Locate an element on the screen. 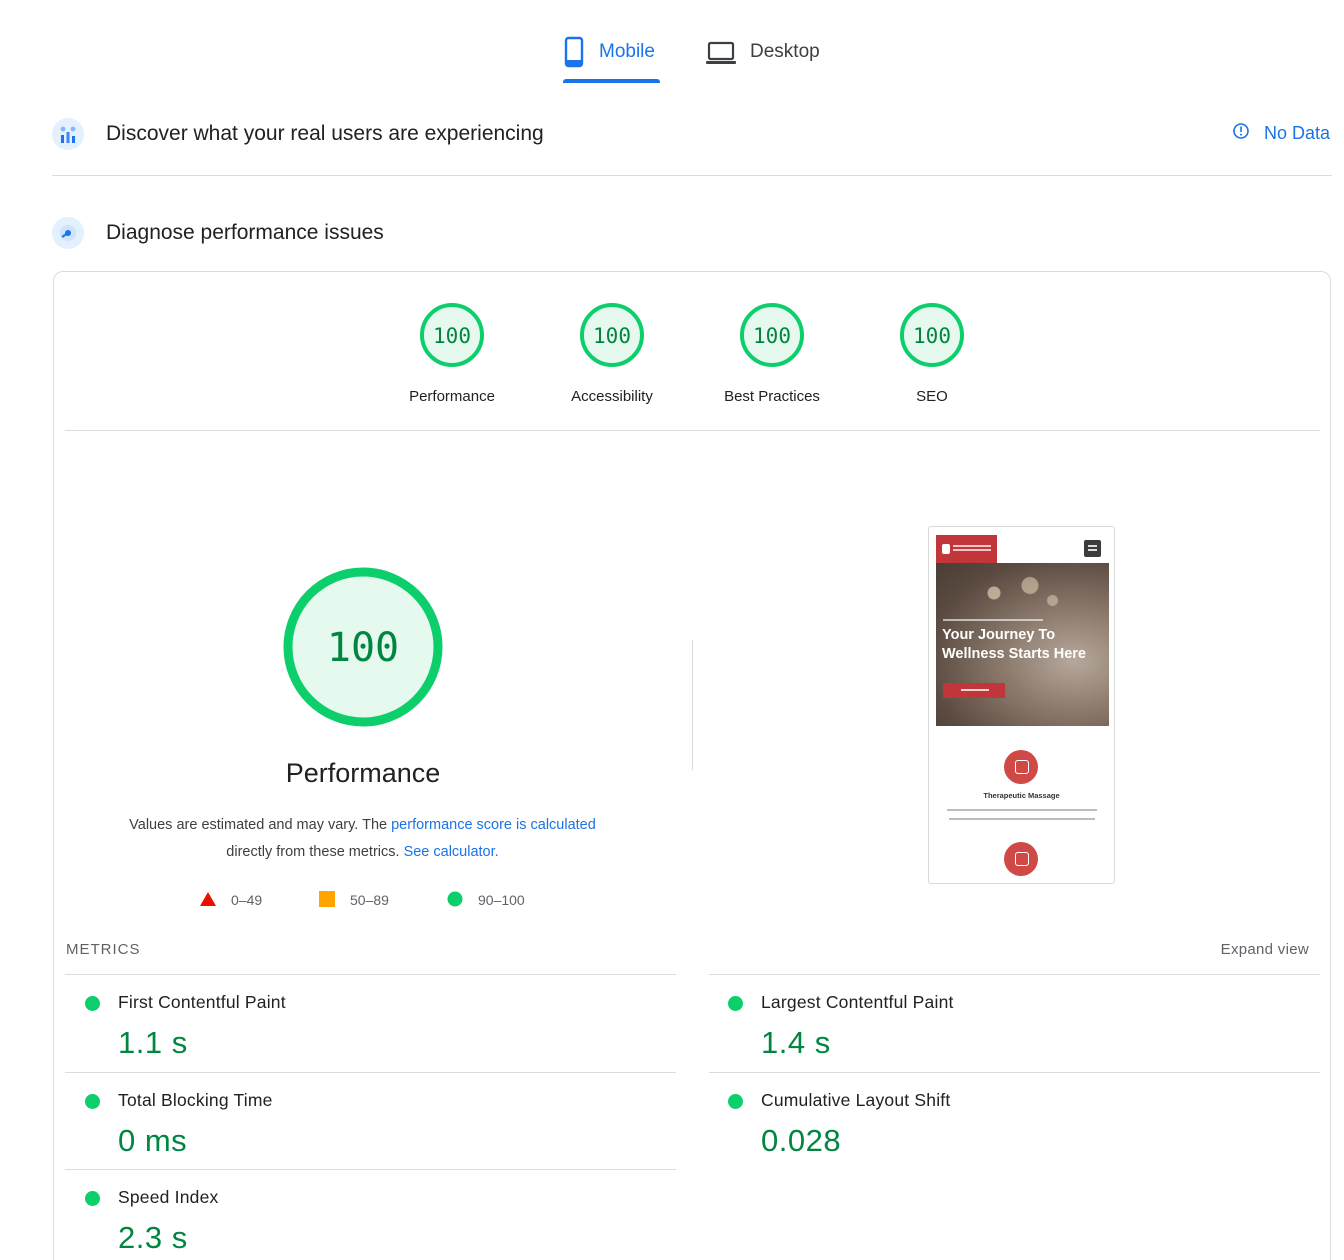  service-title: Therapeutic Massage is located at coordinates (1021, 795).